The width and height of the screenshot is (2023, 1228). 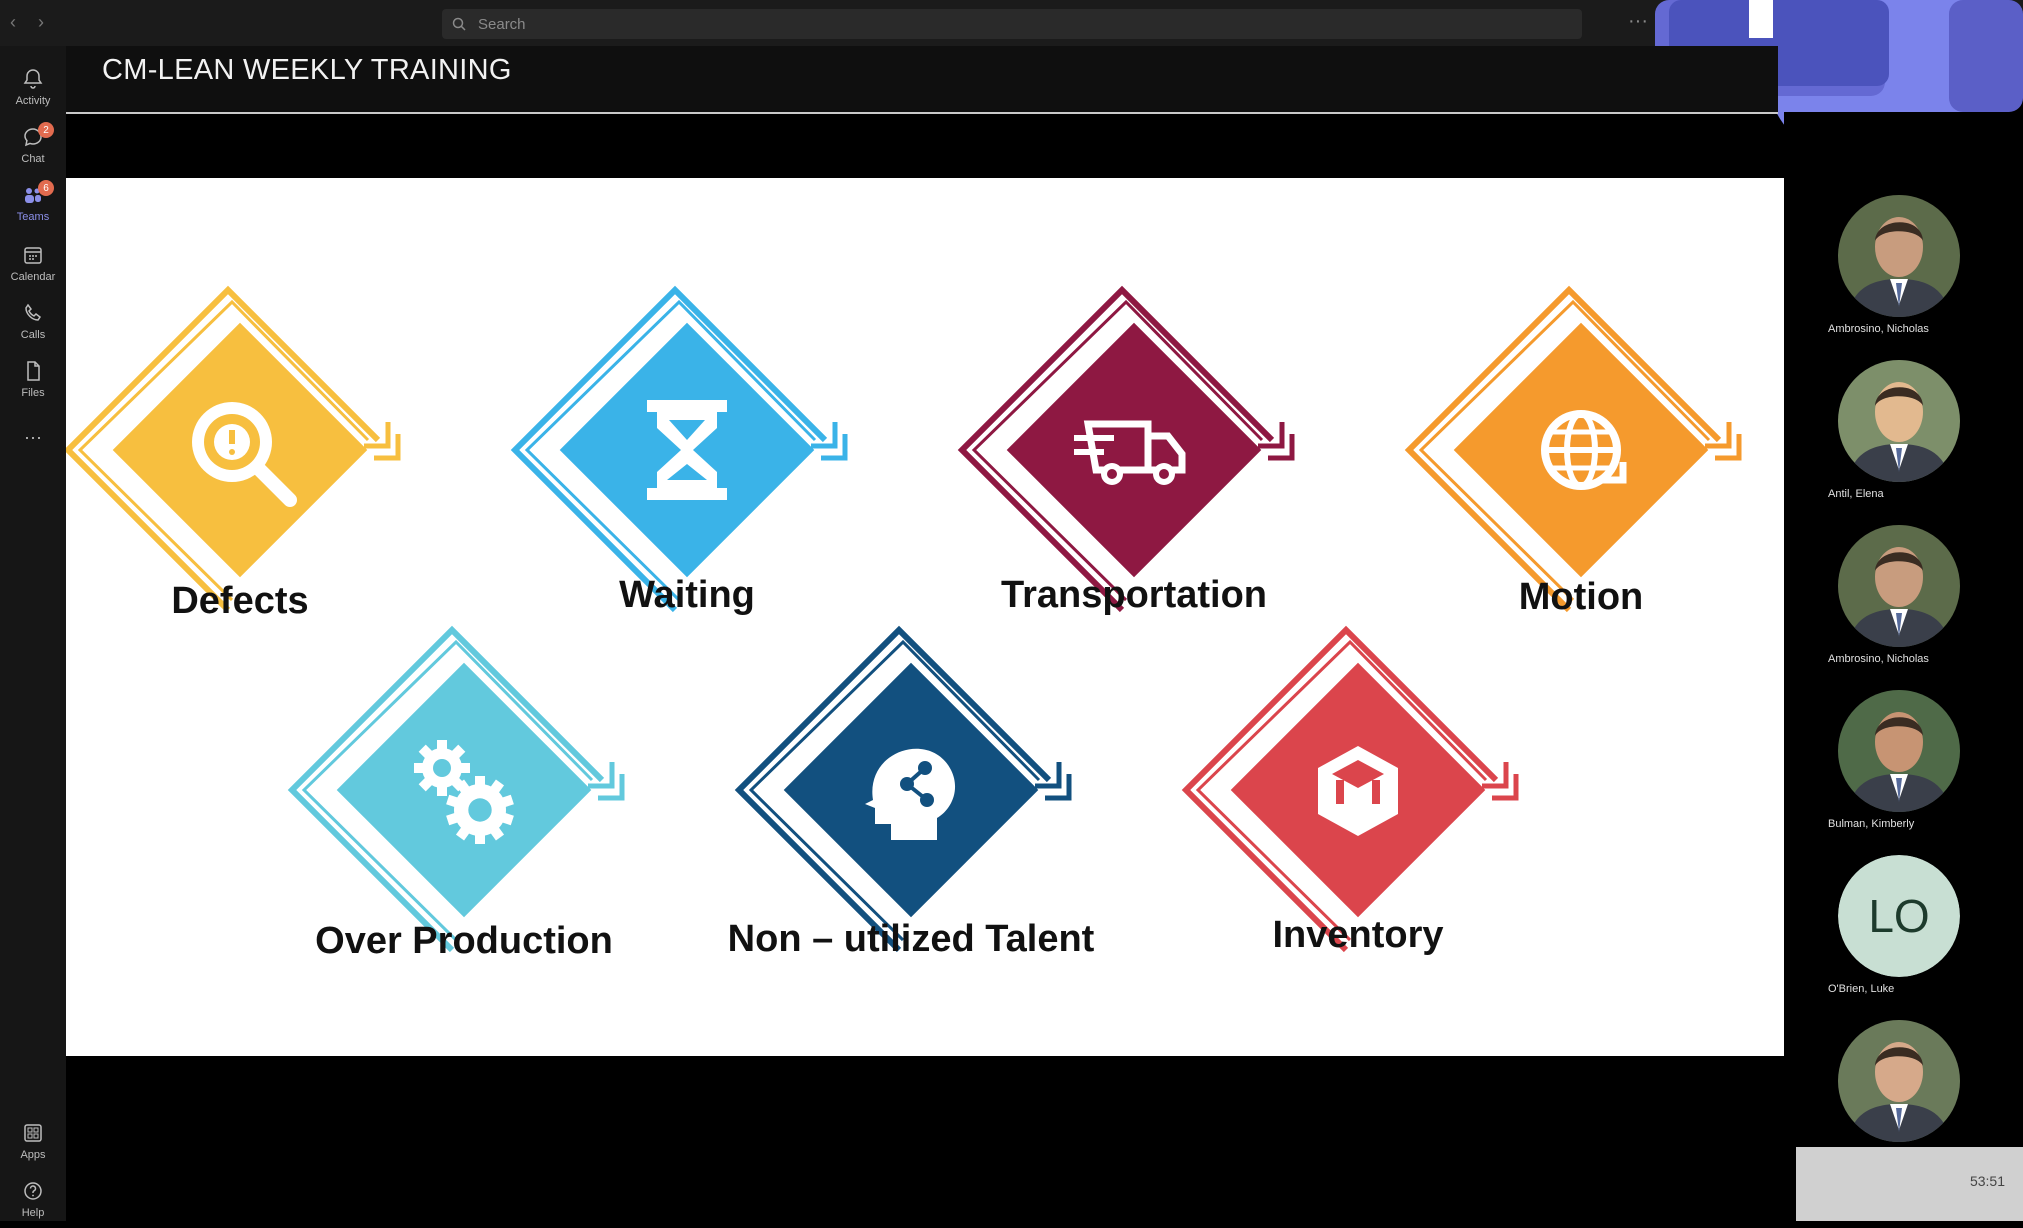 What do you see at coordinates (1358, 935) in the screenshot?
I see `slide-item-label: Inventory` at bounding box center [1358, 935].